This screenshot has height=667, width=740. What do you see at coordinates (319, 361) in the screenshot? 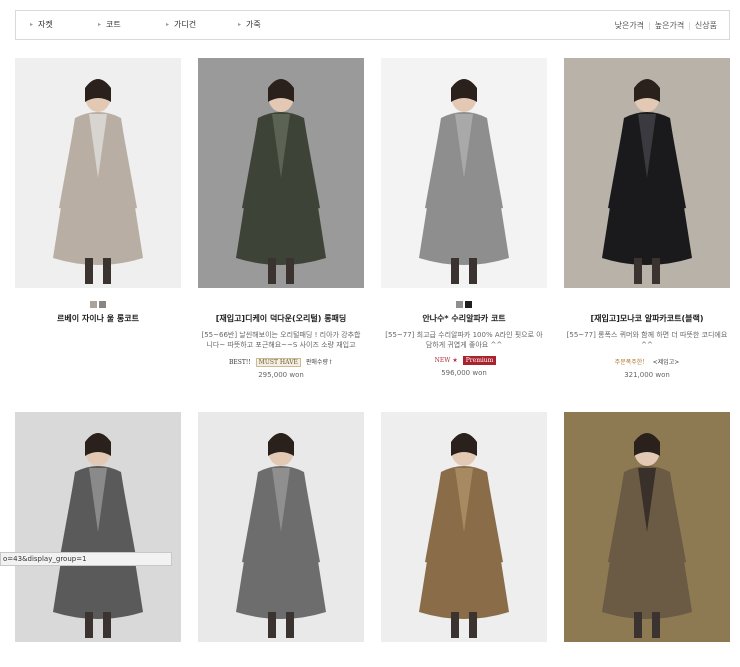
I see `product-badge: 판매수량↑` at bounding box center [319, 361].